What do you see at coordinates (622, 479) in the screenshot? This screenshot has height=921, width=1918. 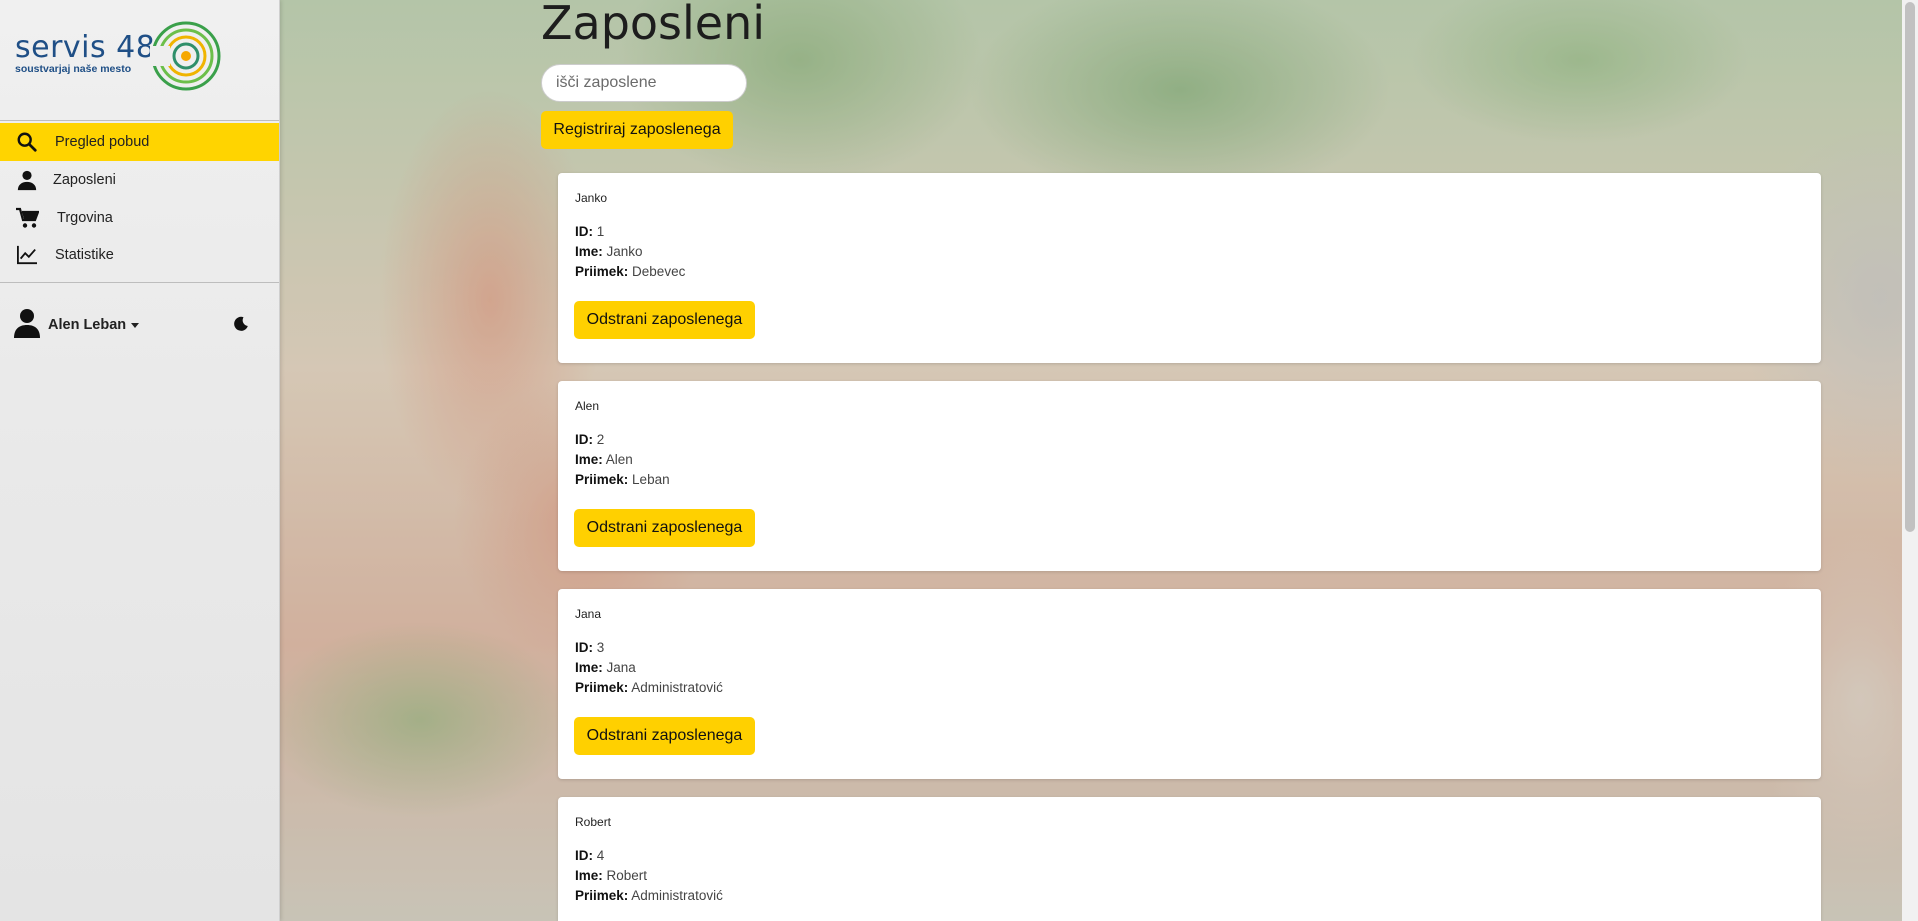 I see `employee-last-name: Priimek: Leban` at bounding box center [622, 479].